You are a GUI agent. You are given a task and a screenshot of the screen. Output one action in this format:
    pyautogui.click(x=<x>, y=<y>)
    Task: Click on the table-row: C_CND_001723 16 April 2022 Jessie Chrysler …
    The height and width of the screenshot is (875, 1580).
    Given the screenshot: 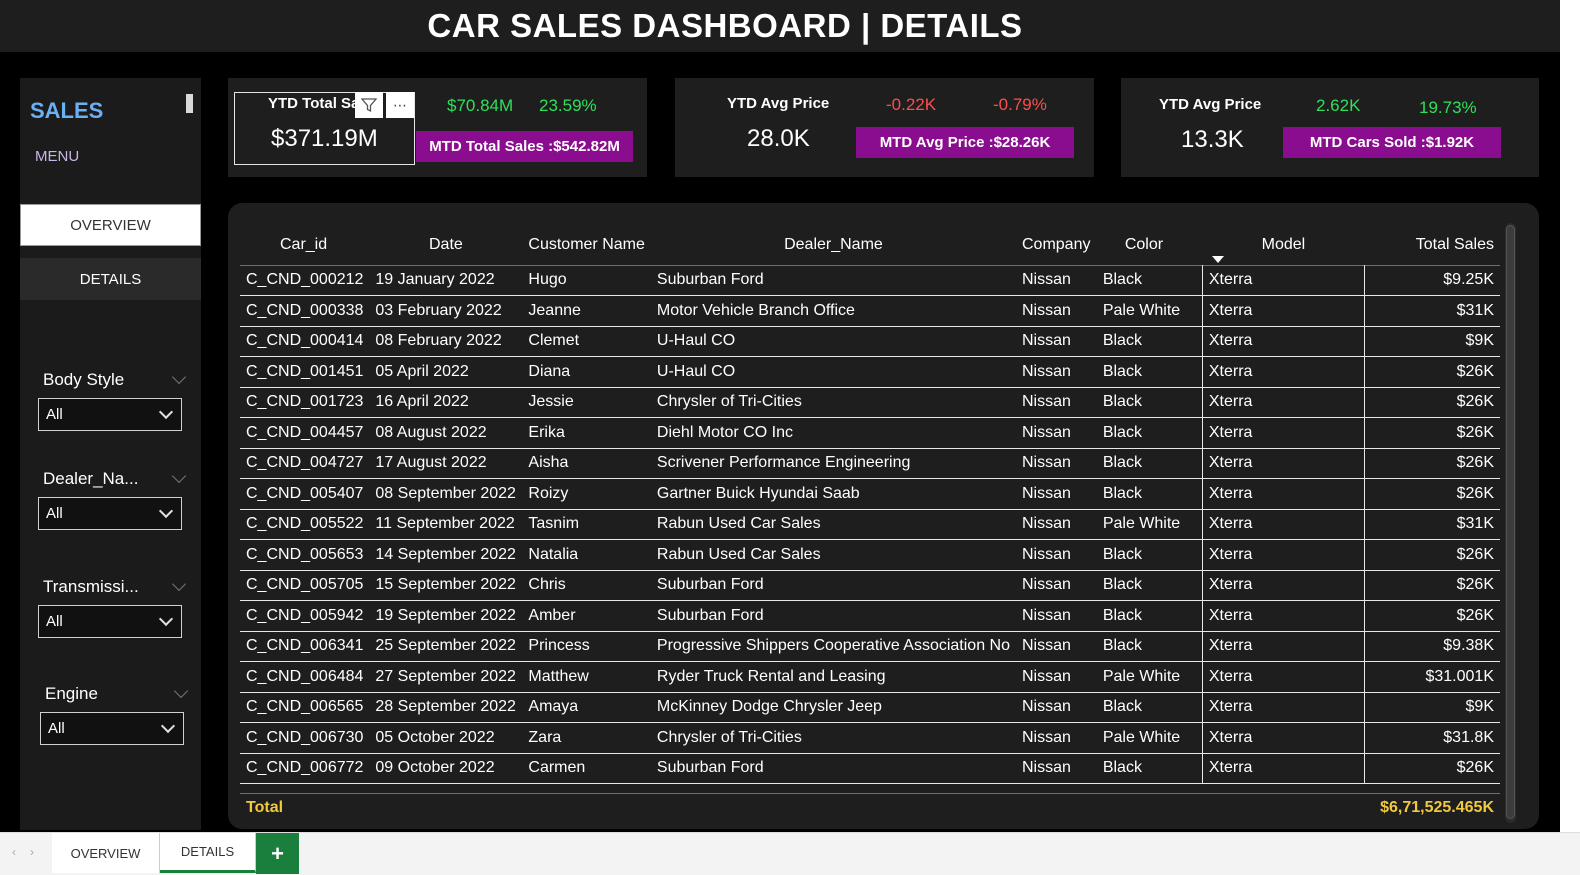 What is the action you would take?
    pyautogui.click(x=870, y=402)
    